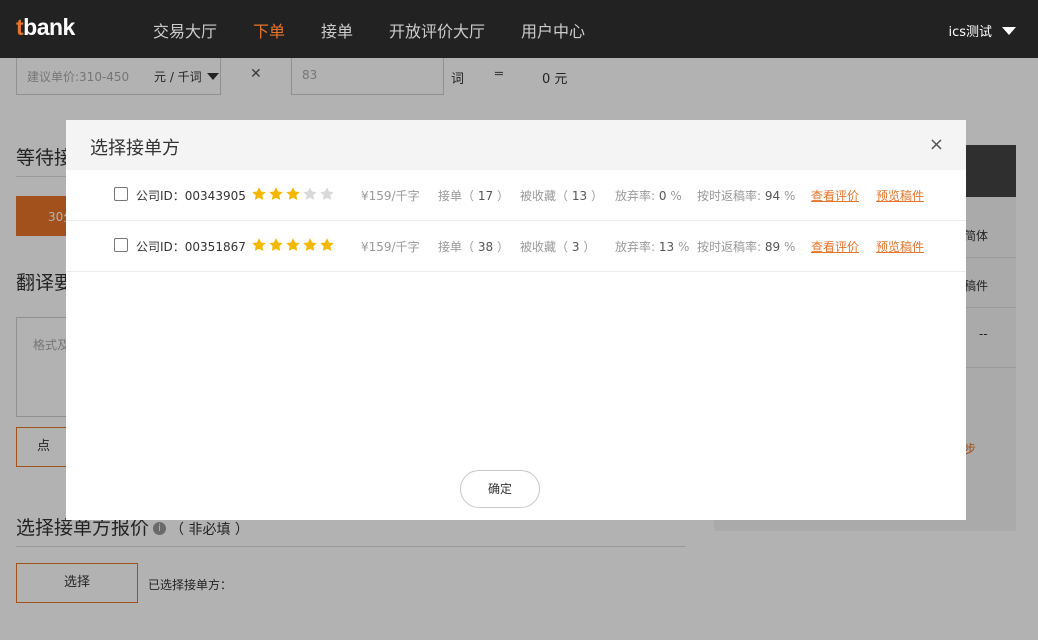 Image resolution: width=1038 pixels, height=640 pixels. I want to click on close-icon: ×, so click(936, 144).